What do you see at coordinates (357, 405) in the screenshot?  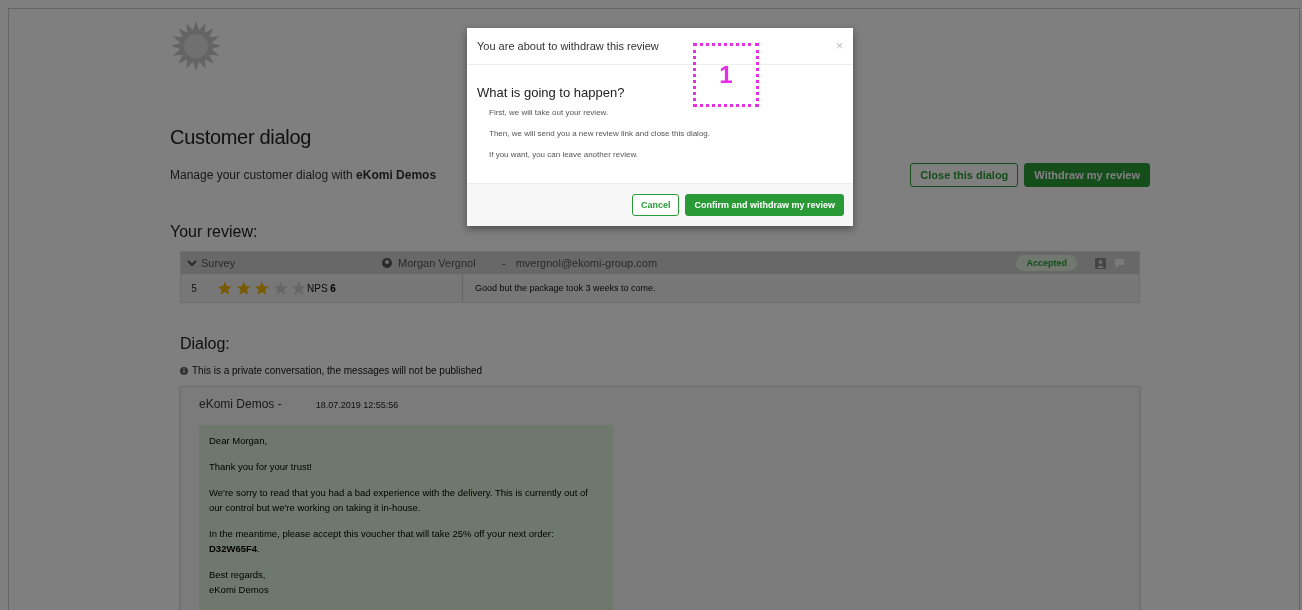 I see `message-time: 18.07.2019 12:55:56` at bounding box center [357, 405].